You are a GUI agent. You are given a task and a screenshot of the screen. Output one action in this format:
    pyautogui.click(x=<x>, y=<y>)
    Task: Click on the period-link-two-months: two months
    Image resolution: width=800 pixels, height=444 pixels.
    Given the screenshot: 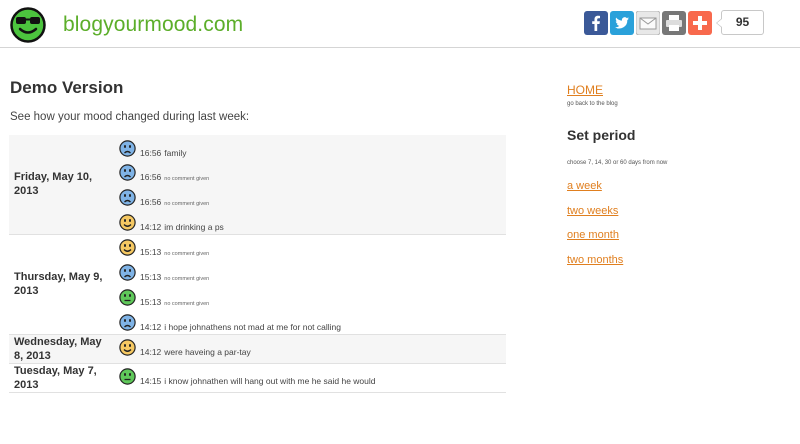 What is the action you would take?
    pyautogui.click(x=595, y=260)
    